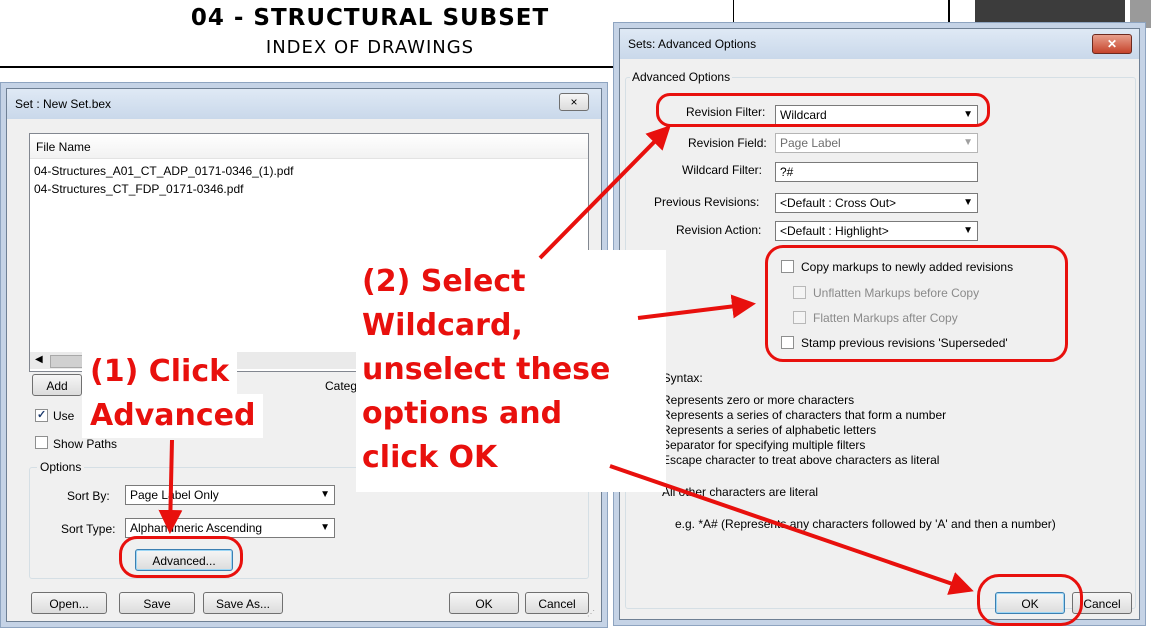  What do you see at coordinates (170, 486) in the screenshot?
I see `arrow-to-advanced` at bounding box center [170, 486].